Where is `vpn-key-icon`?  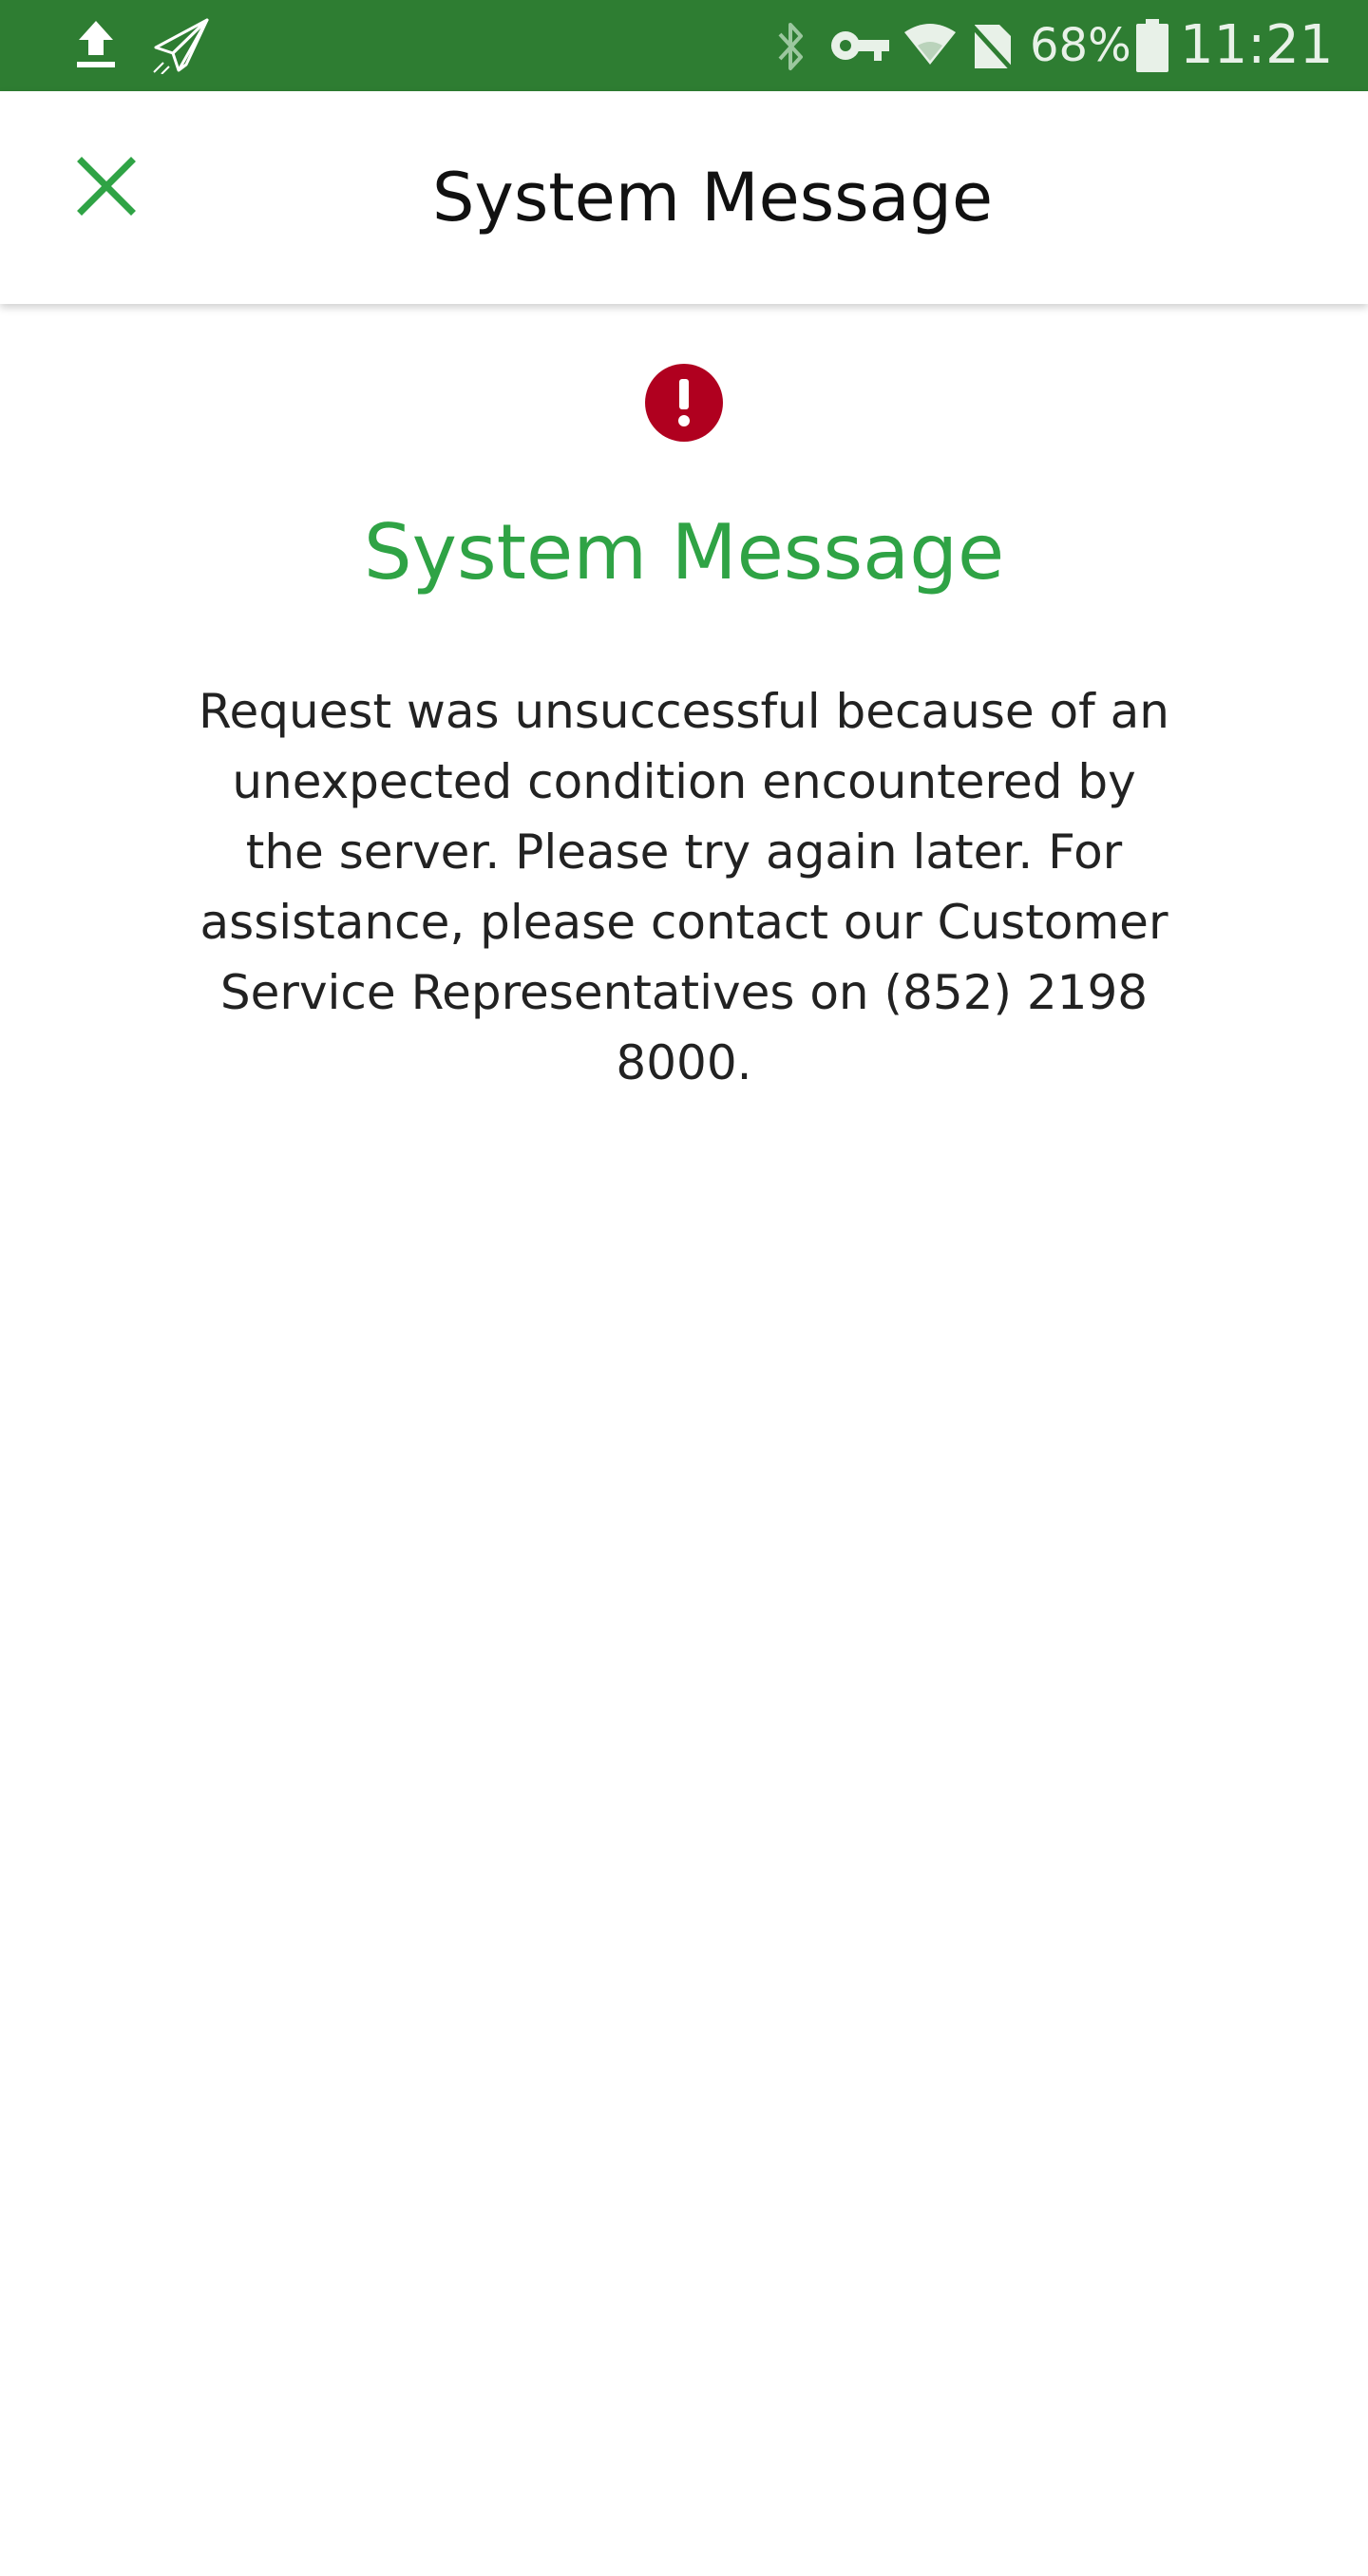 vpn-key-icon is located at coordinates (860, 46).